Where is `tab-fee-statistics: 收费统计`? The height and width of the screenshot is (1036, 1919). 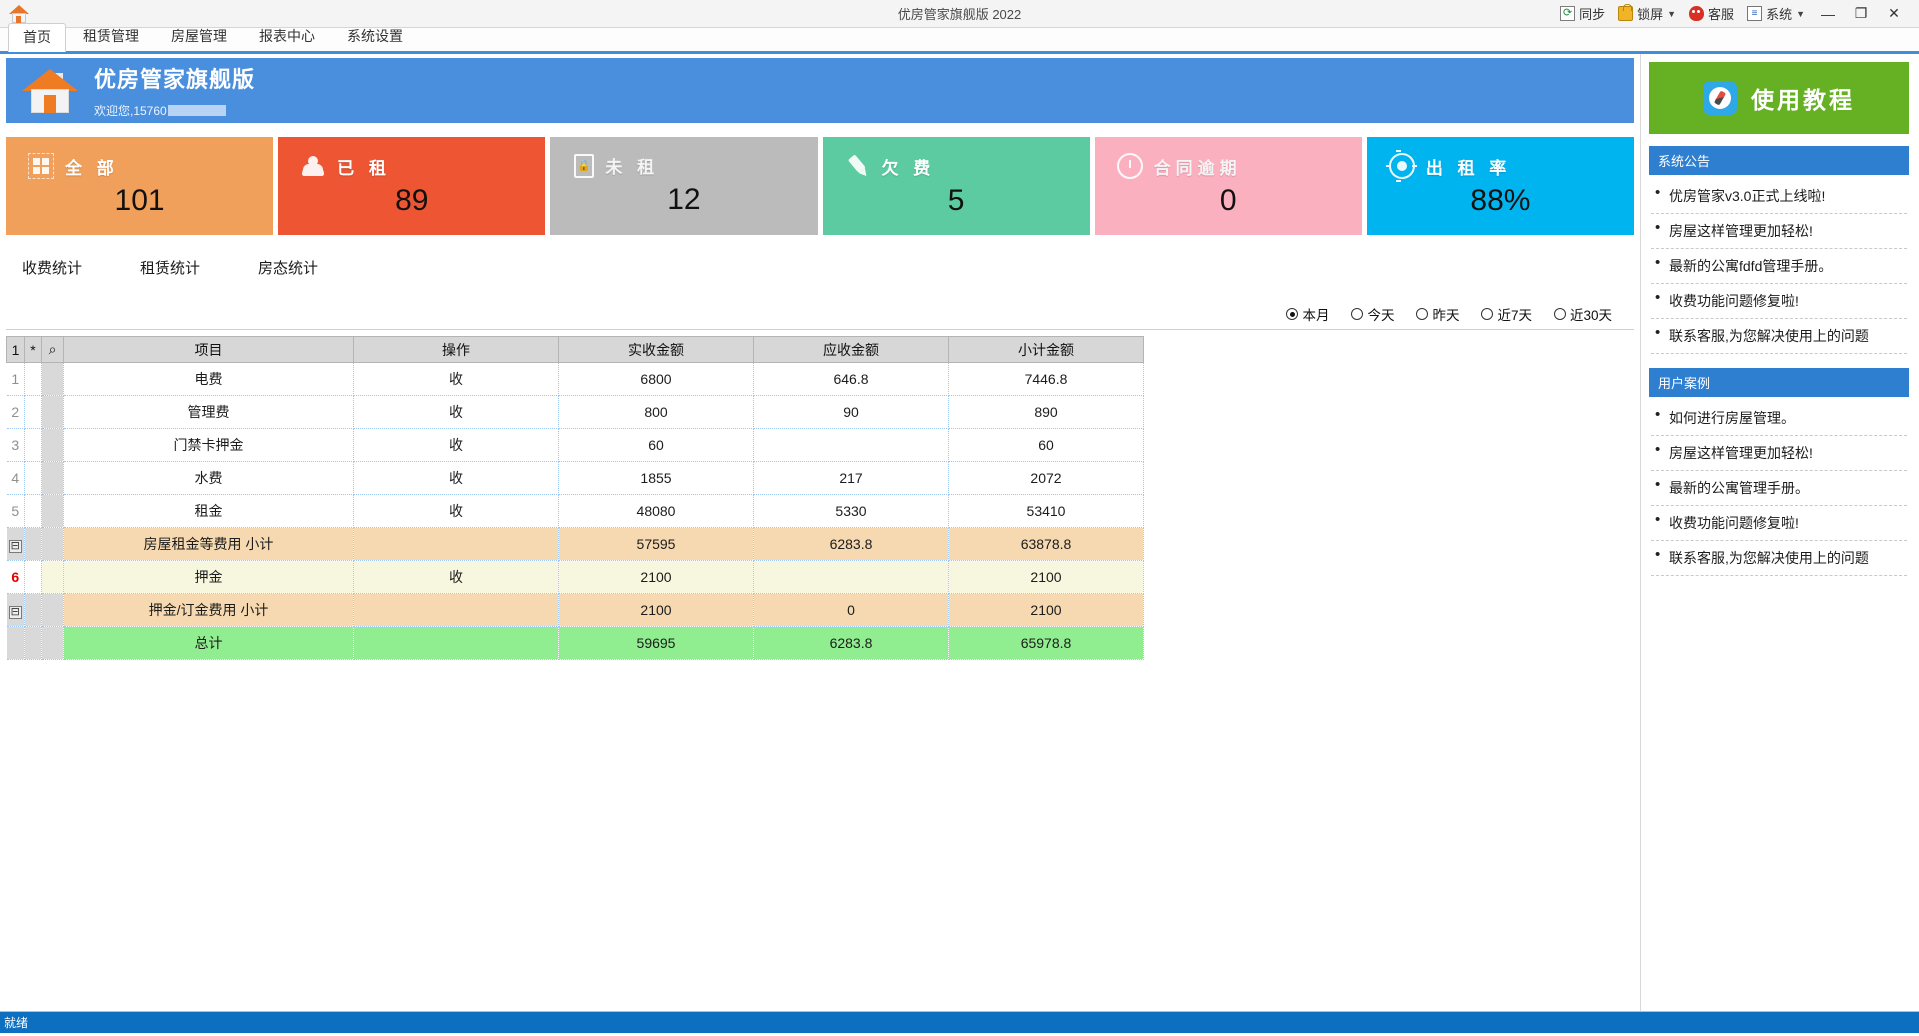
tab-fee-statistics: 收费统计 is located at coordinates (52, 269).